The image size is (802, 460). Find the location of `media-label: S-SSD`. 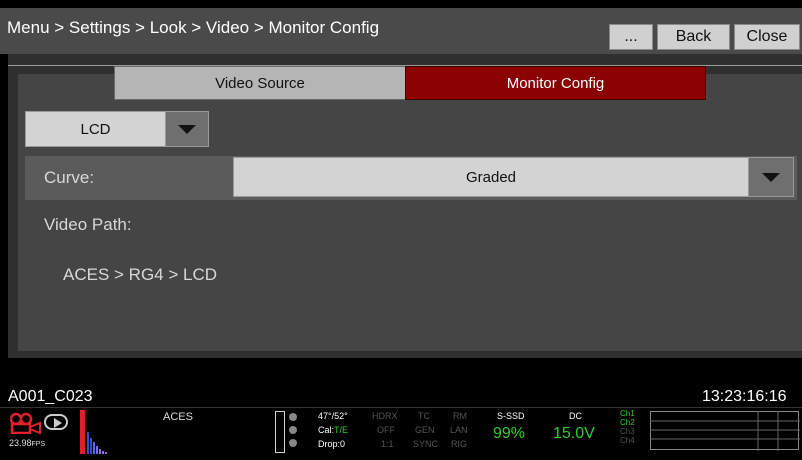

media-label: S-SSD is located at coordinates (511, 416).